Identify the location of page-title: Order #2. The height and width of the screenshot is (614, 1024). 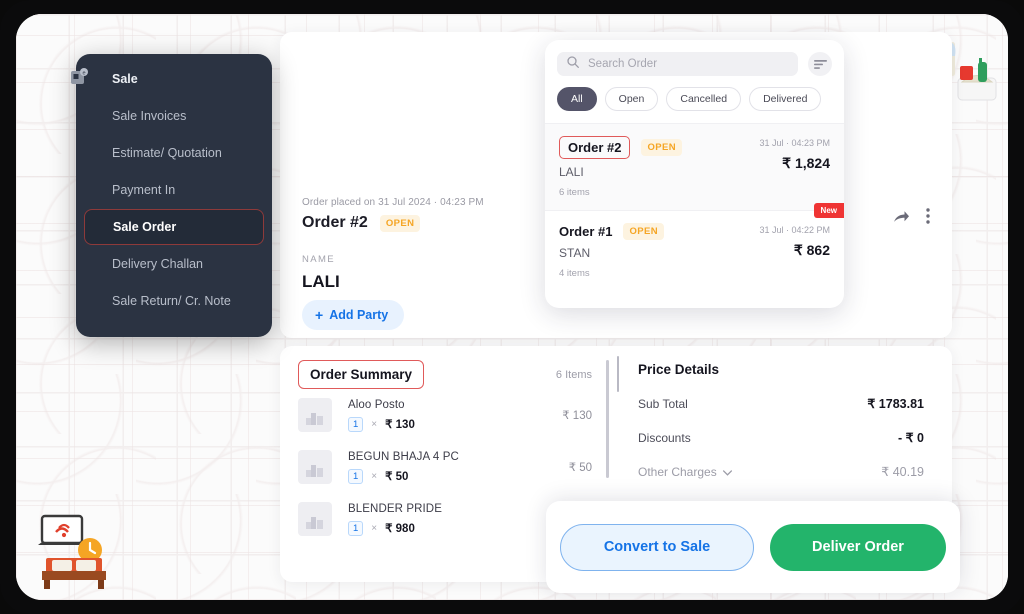
(335, 222).